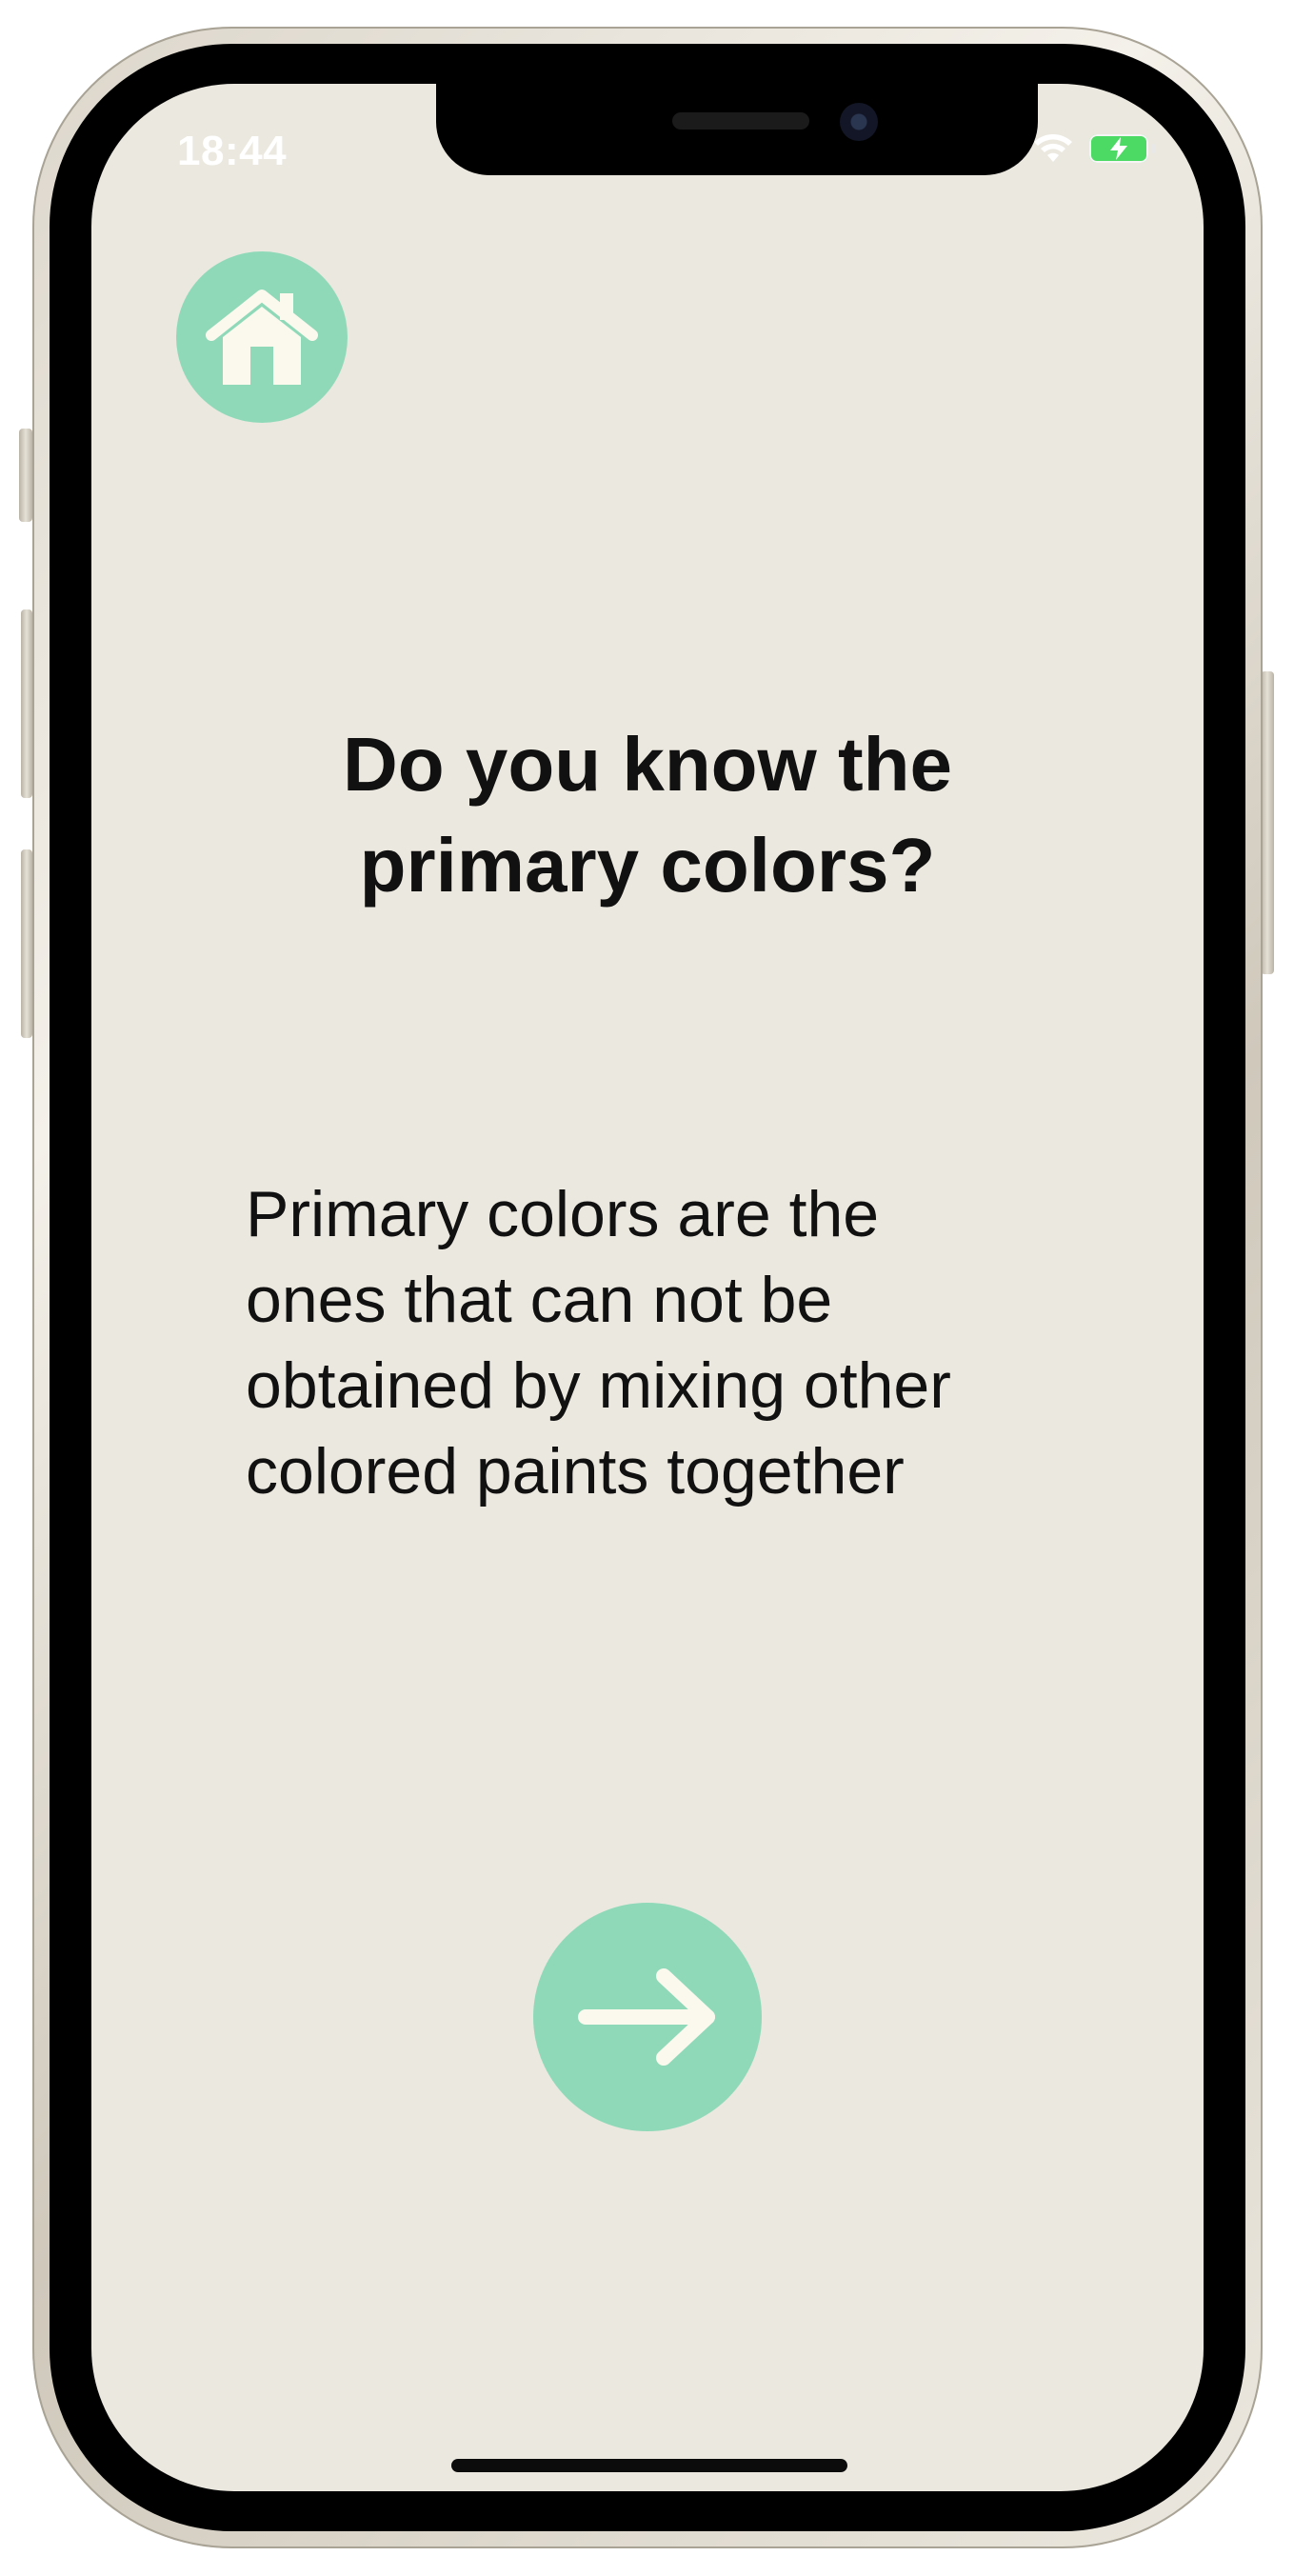 Image resolution: width=1294 pixels, height=2576 pixels. I want to click on volume-down-button, so click(26, 943).